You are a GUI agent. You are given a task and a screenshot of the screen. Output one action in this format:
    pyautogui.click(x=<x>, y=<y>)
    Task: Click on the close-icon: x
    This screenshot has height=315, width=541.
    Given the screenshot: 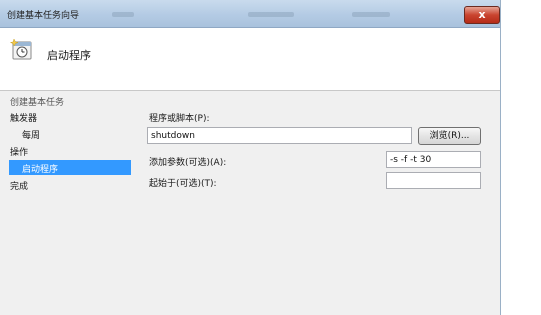 What is the action you would take?
    pyautogui.click(x=482, y=14)
    